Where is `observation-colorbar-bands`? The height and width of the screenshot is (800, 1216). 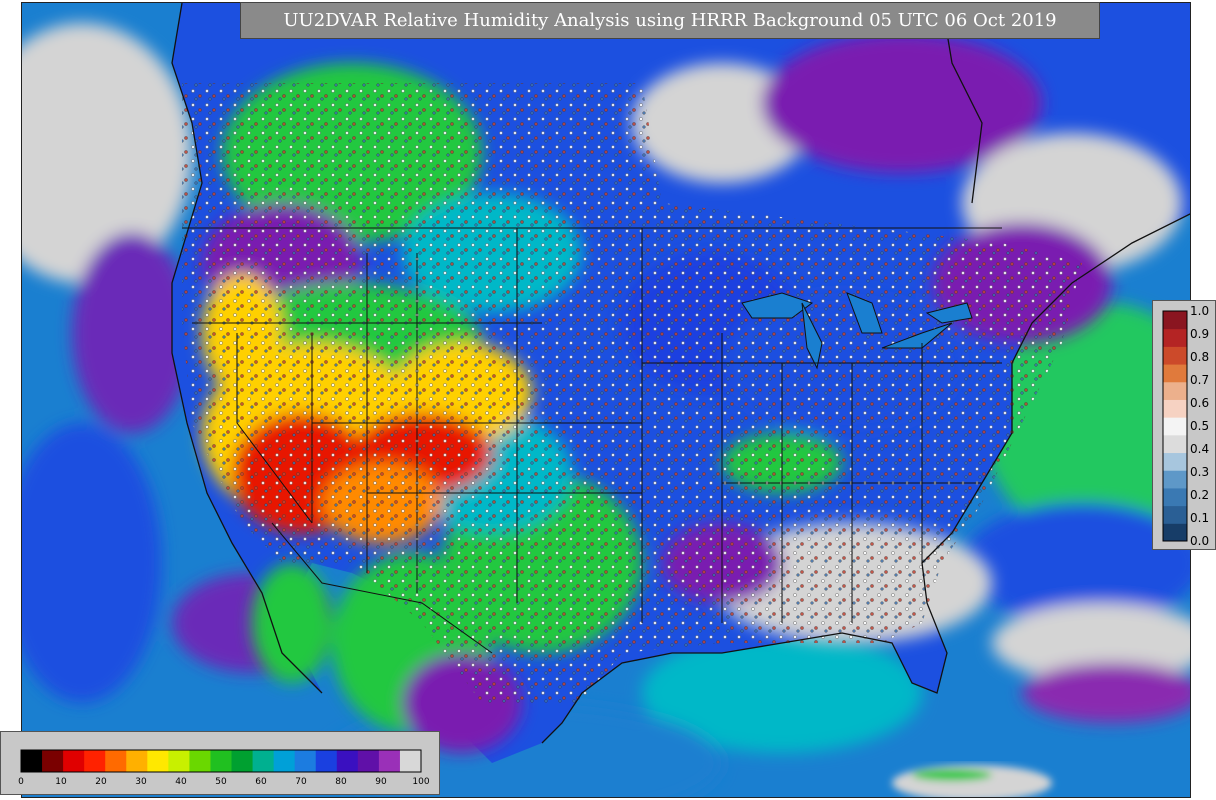 observation-colorbar-bands is located at coordinates (1175, 426).